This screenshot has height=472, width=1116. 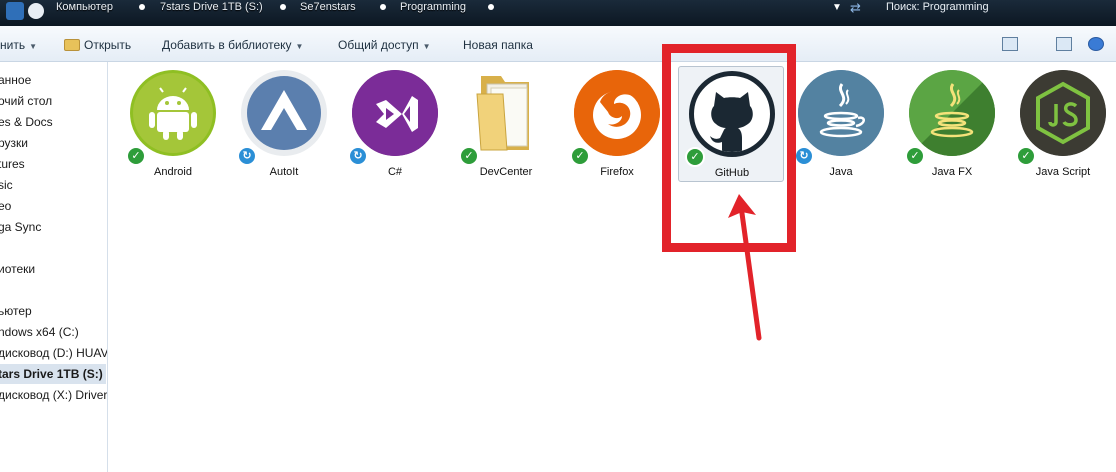 What do you see at coordinates (84, 7) in the screenshot?
I see `breadcrumb-item: Компьютер` at bounding box center [84, 7].